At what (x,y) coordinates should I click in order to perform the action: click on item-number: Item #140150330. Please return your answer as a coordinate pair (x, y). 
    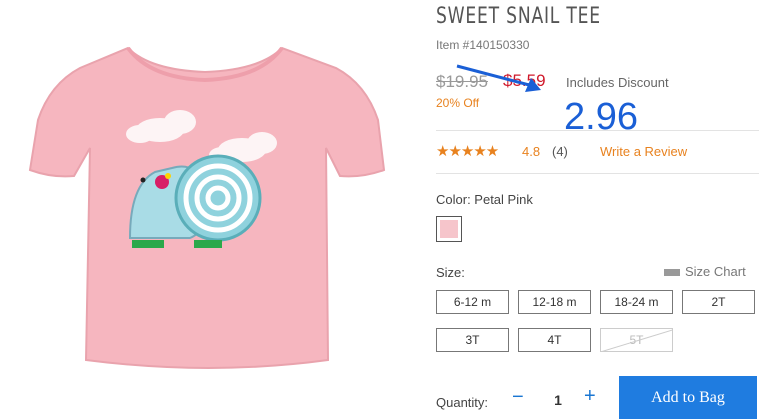
    Looking at the image, I should click on (483, 45).